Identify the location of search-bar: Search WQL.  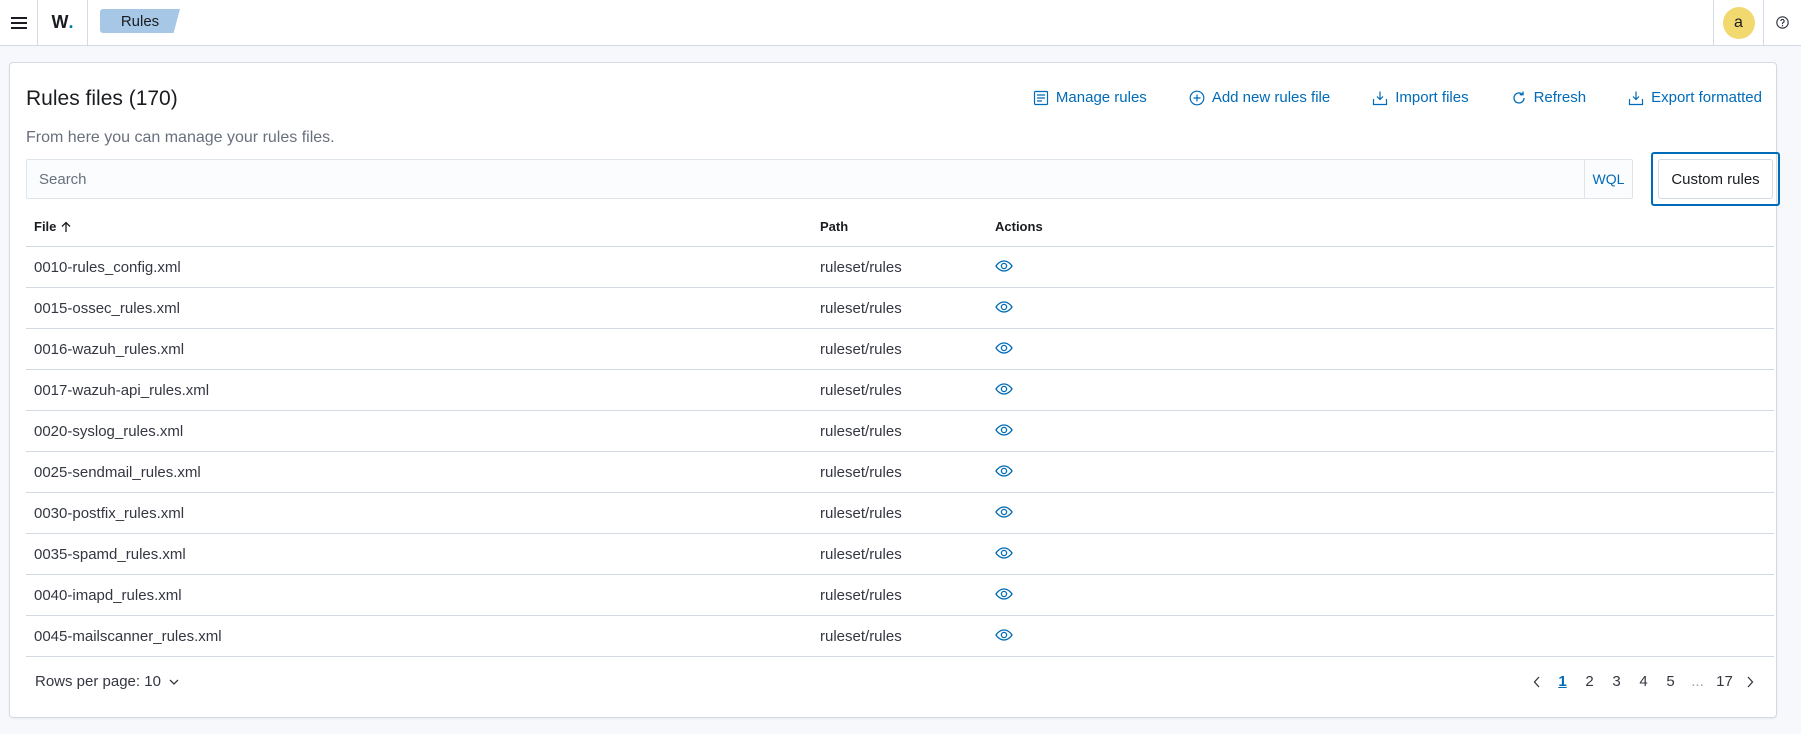
(829, 179).